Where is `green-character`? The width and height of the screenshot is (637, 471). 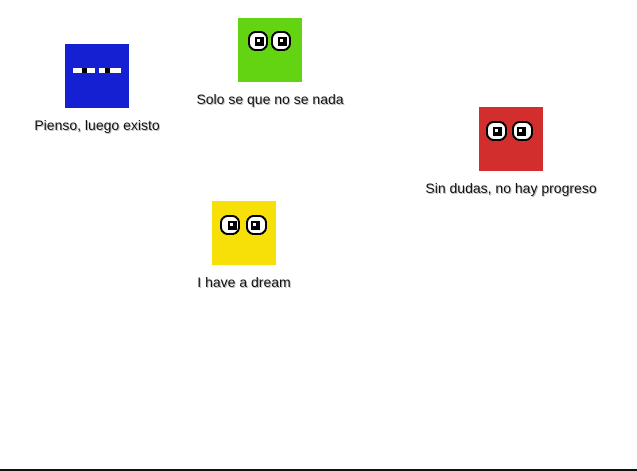
green-character is located at coordinates (270, 50).